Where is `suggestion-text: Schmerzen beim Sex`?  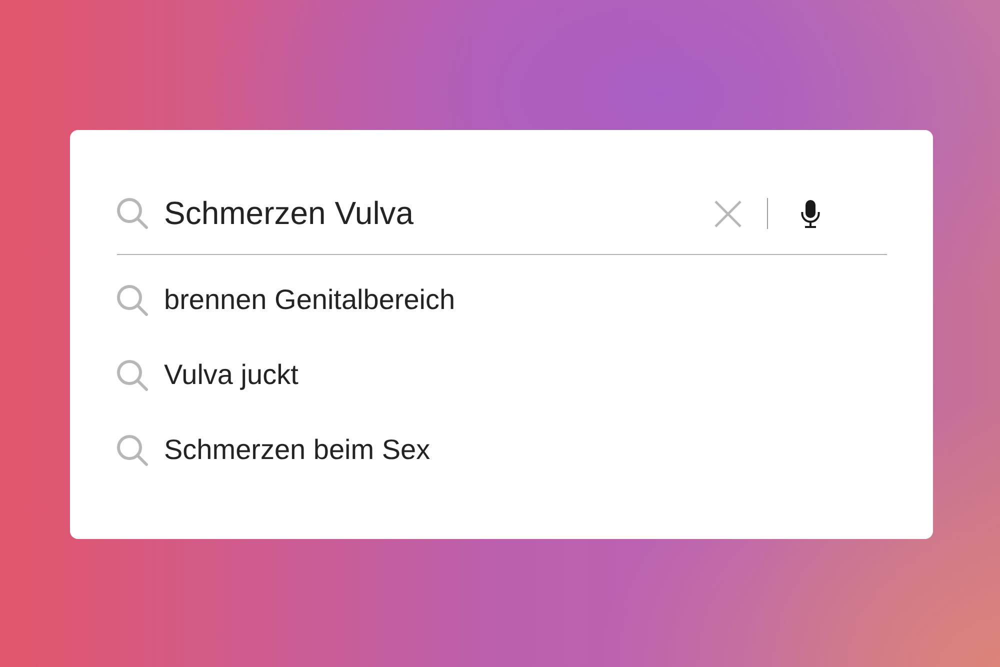 suggestion-text: Schmerzen beim Sex is located at coordinates (297, 450).